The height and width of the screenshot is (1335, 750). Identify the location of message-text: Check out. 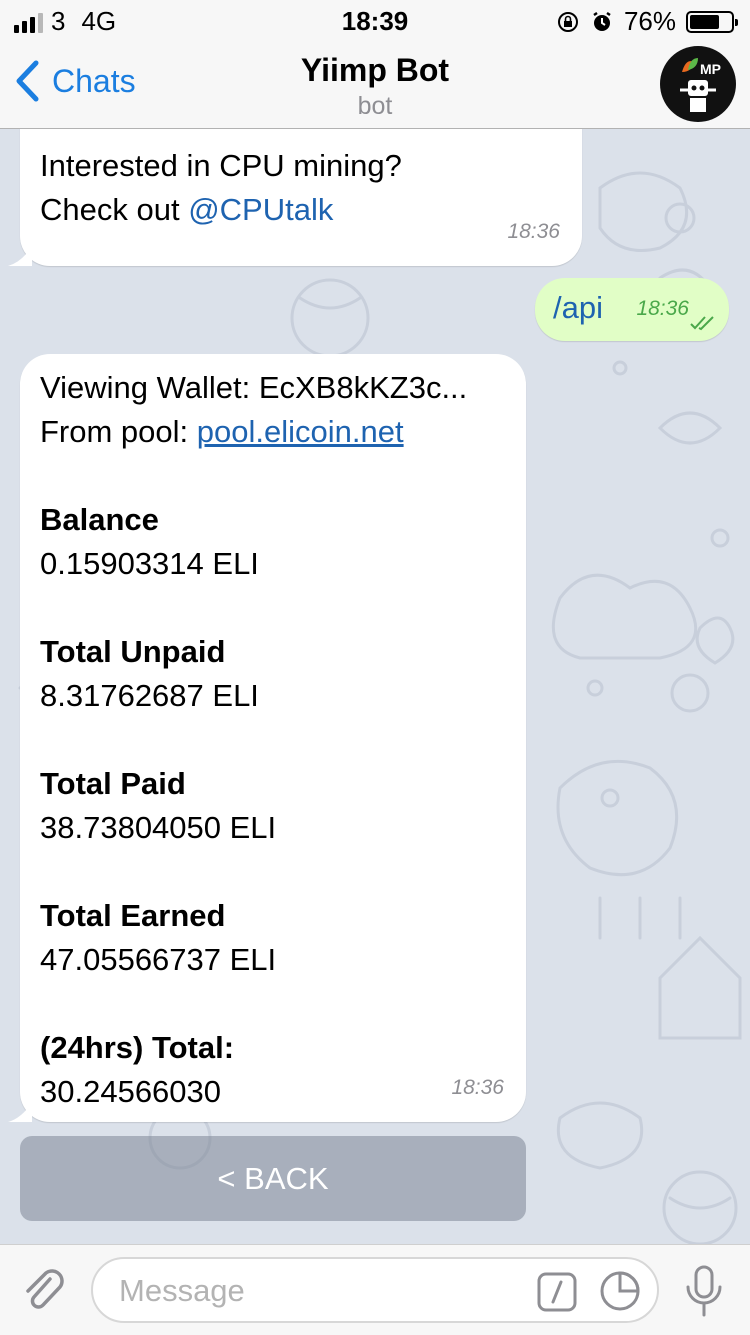
(114, 209).